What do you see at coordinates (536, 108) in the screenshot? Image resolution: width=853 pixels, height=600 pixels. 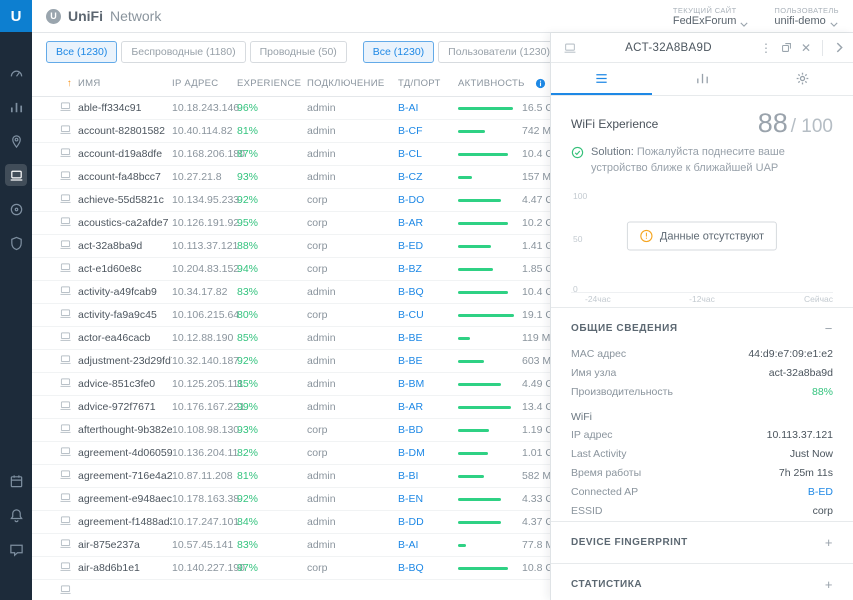 I see `activity-value: 16.5 G` at bounding box center [536, 108].